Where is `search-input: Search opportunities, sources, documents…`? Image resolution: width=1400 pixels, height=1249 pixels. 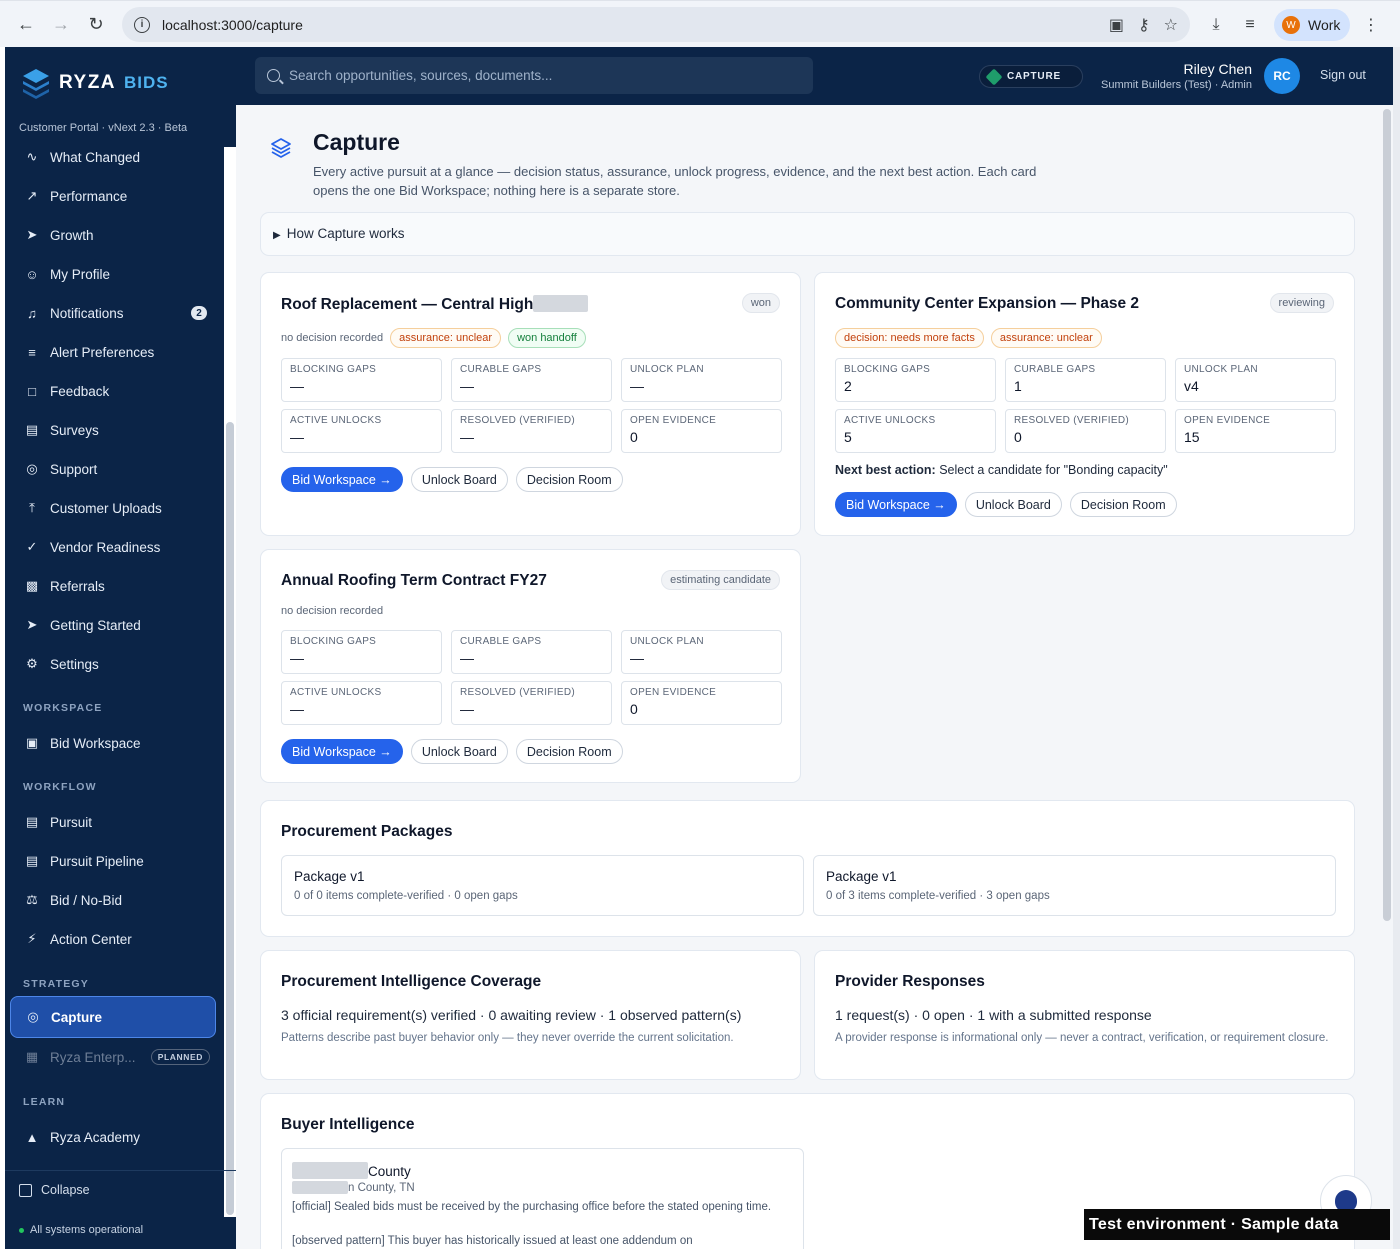
search-input: Search opportunities, sources, documents… is located at coordinates (534, 75).